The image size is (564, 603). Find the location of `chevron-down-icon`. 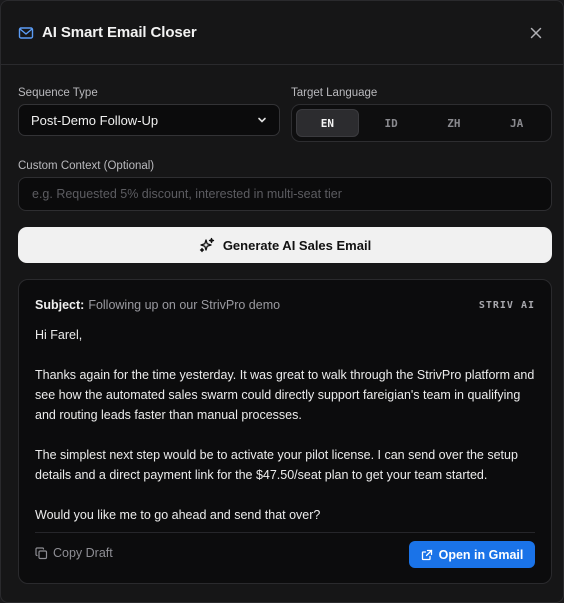

chevron-down-icon is located at coordinates (262, 120).